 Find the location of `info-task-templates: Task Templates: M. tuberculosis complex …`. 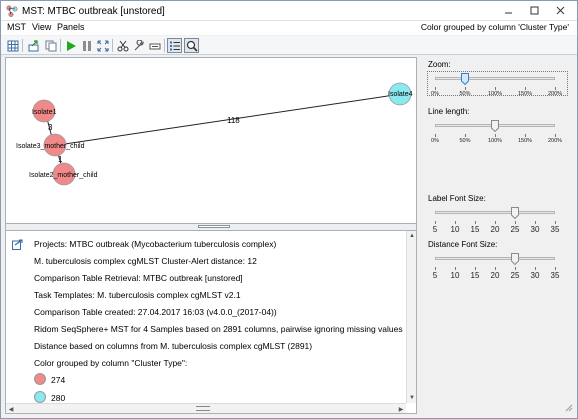

info-task-templates: Task Templates: M. tuberculosis complex … is located at coordinates (137, 295).